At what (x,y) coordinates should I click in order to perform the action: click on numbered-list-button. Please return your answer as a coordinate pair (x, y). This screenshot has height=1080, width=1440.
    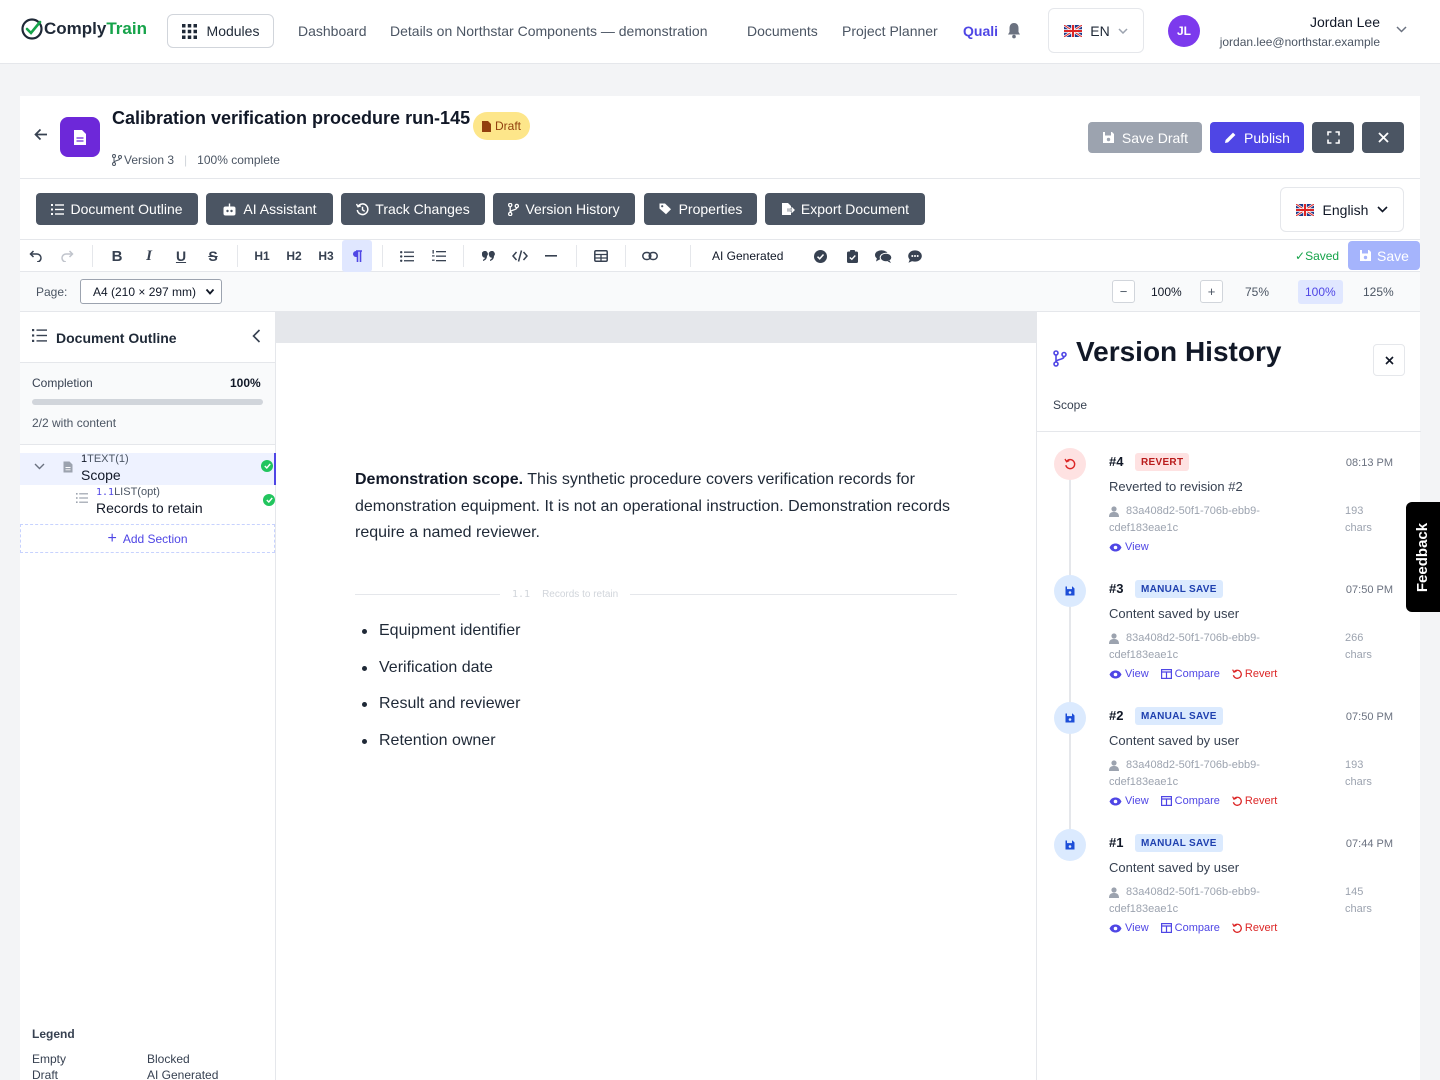
    Looking at the image, I should click on (439, 256).